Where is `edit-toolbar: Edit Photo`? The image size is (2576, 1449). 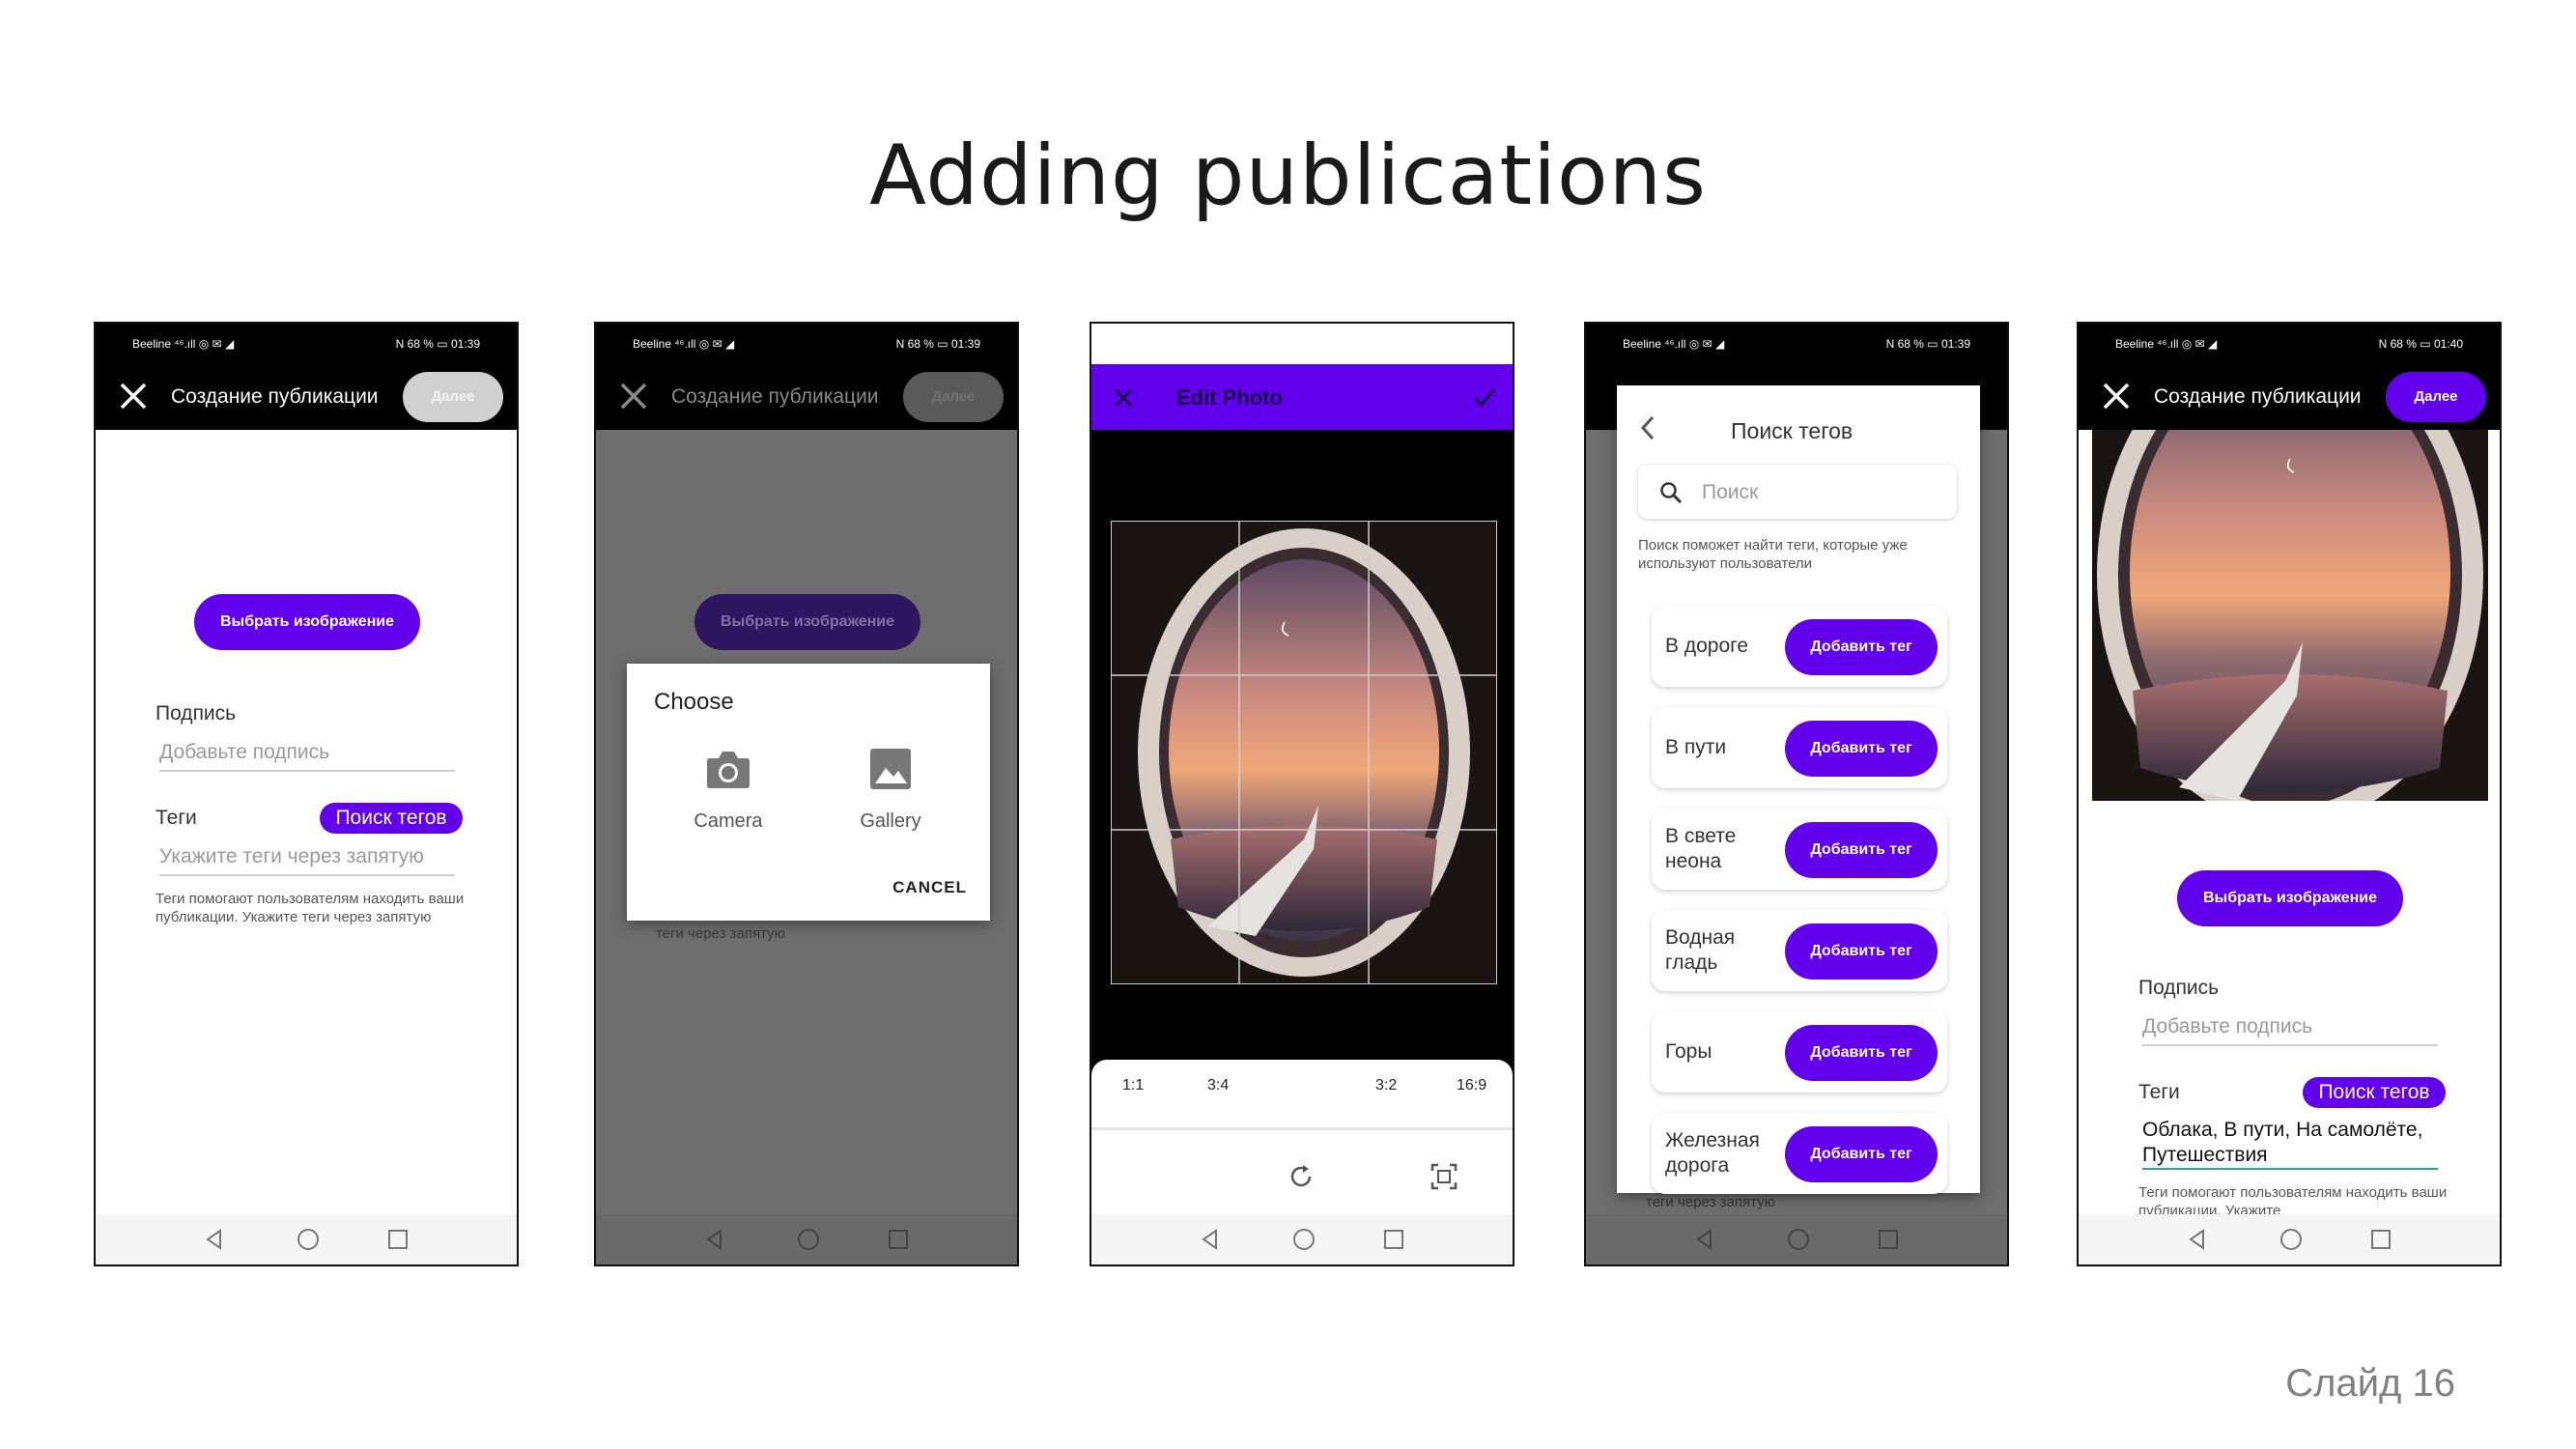
edit-toolbar: Edit Photo is located at coordinates (1302, 397).